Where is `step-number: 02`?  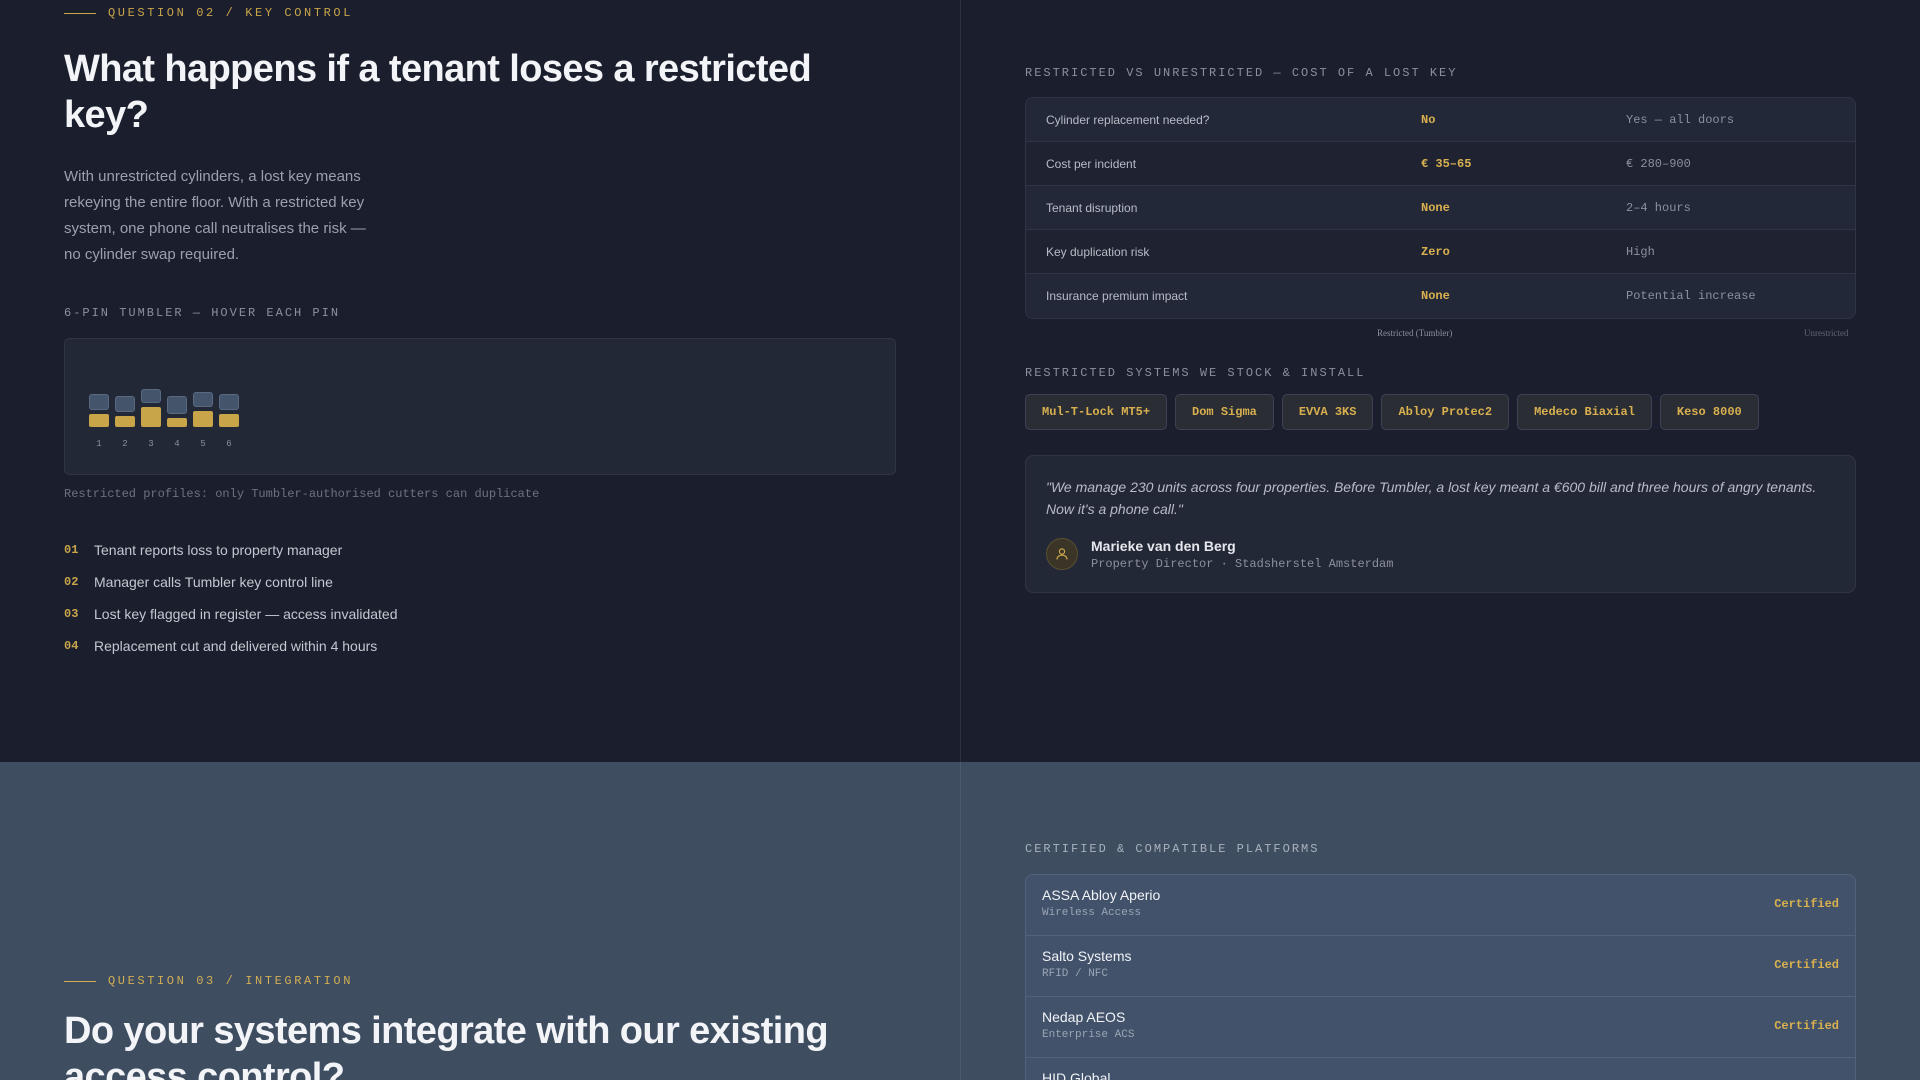
step-number: 02 is located at coordinates (71, 582).